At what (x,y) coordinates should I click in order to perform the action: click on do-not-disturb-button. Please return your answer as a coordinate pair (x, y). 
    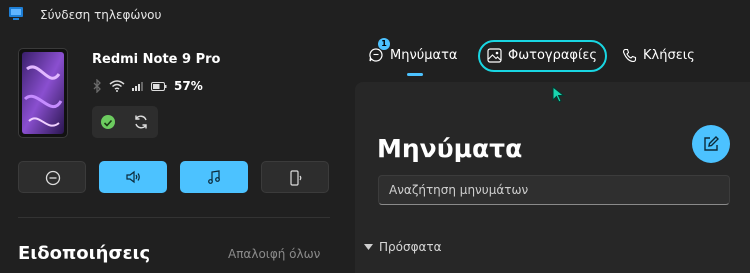
    Looking at the image, I should click on (52, 177).